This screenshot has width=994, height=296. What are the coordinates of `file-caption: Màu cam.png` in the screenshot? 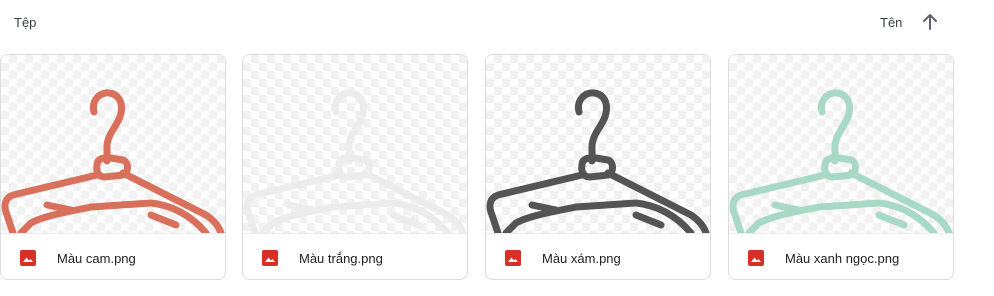 It's located at (113, 256).